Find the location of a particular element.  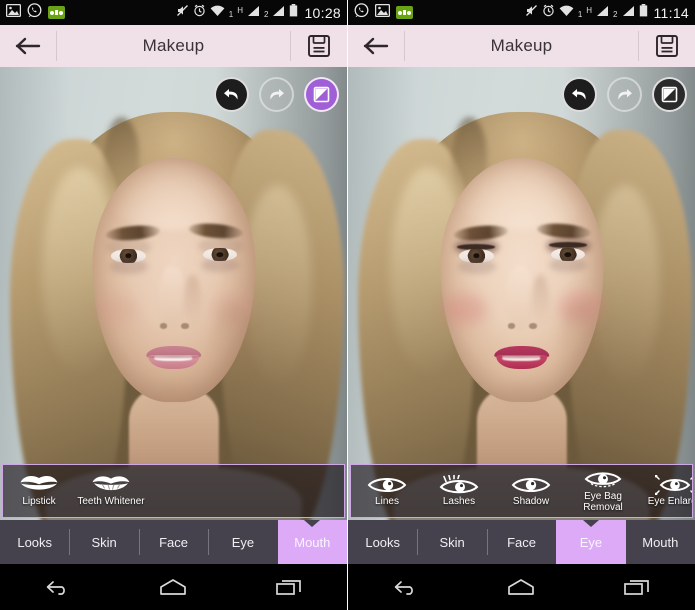

teeth-icon is located at coordinates (111, 485).